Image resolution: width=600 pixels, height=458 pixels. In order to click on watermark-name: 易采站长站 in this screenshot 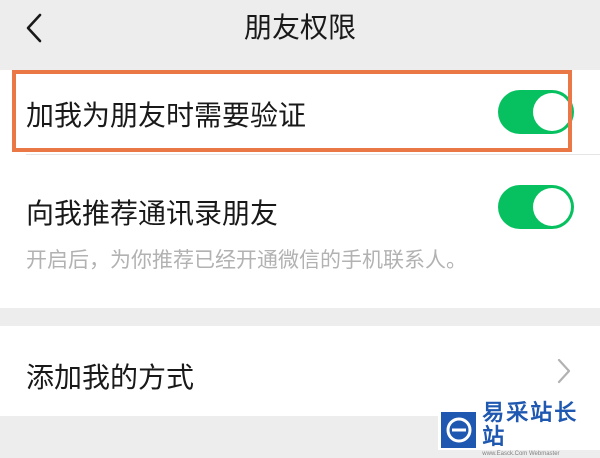, I will do `click(530, 425)`.